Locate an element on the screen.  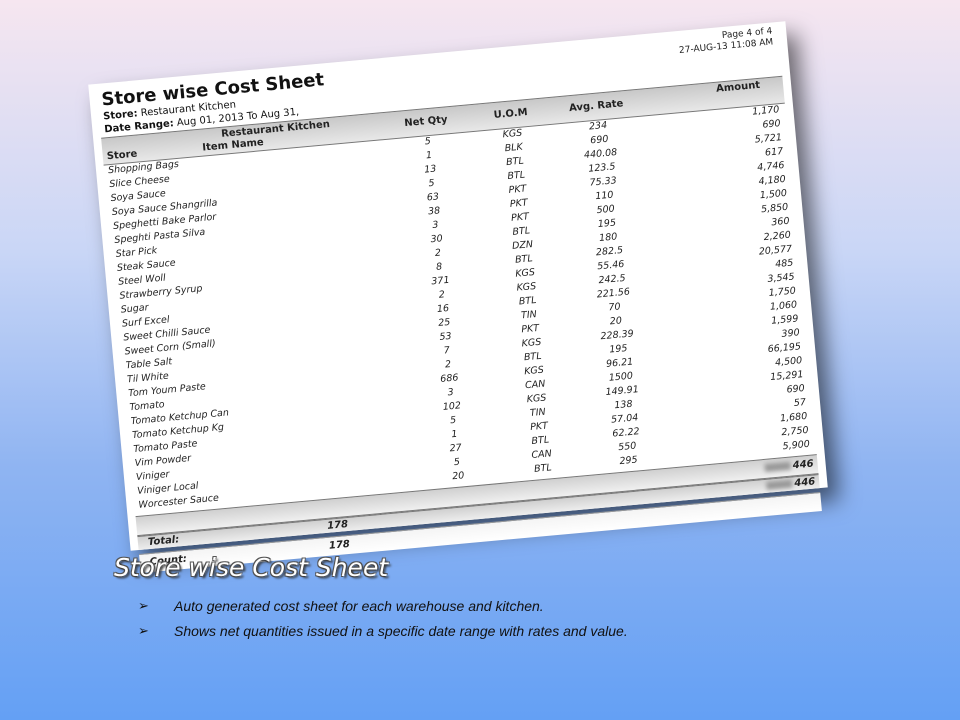
cell-name: Sugar is located at coordinates (134, 309).